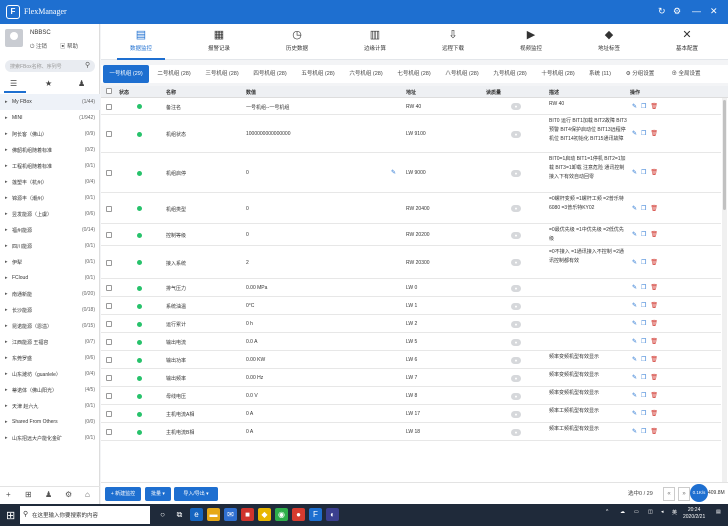 This screenshot has width=728, height=526. I want to click on tree-item: ▸ 东莞罗盛 (0/6), so click(50, 358).